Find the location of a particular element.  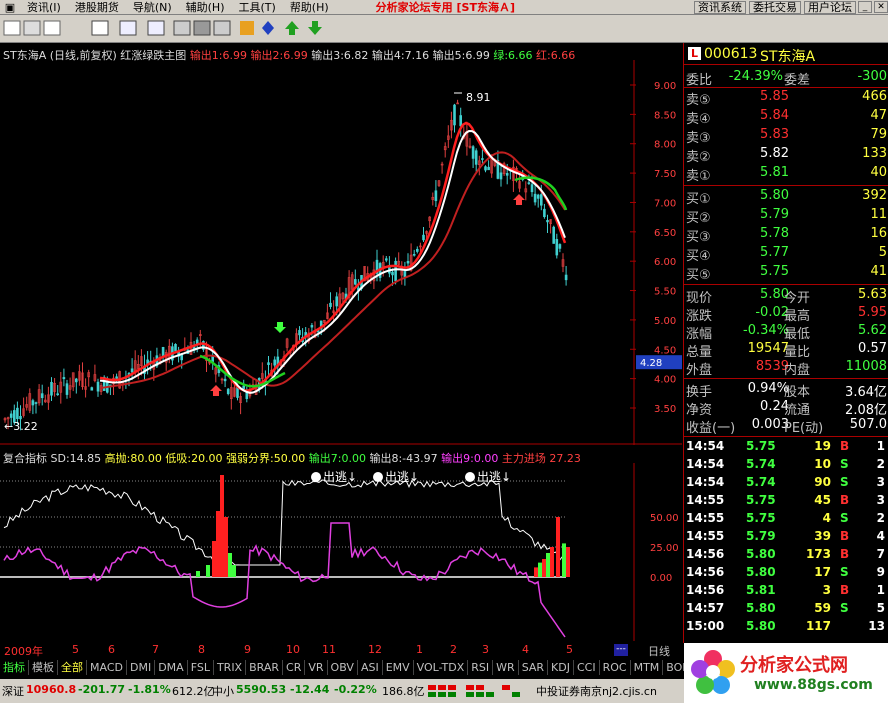

current-price-label: 4.28 is located at coordinates (651, 363).